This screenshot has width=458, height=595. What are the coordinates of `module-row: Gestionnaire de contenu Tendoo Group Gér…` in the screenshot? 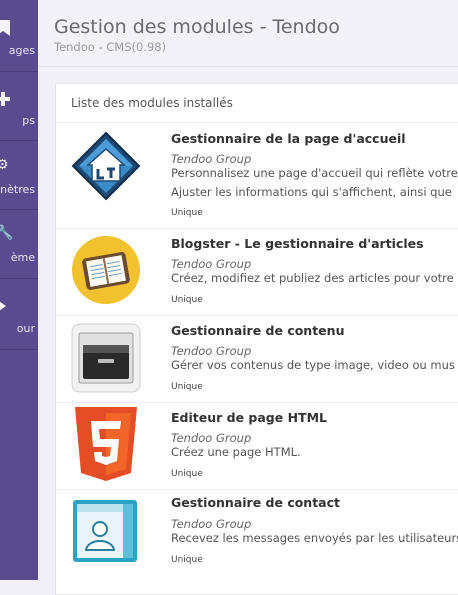 It's located at (257, 359).